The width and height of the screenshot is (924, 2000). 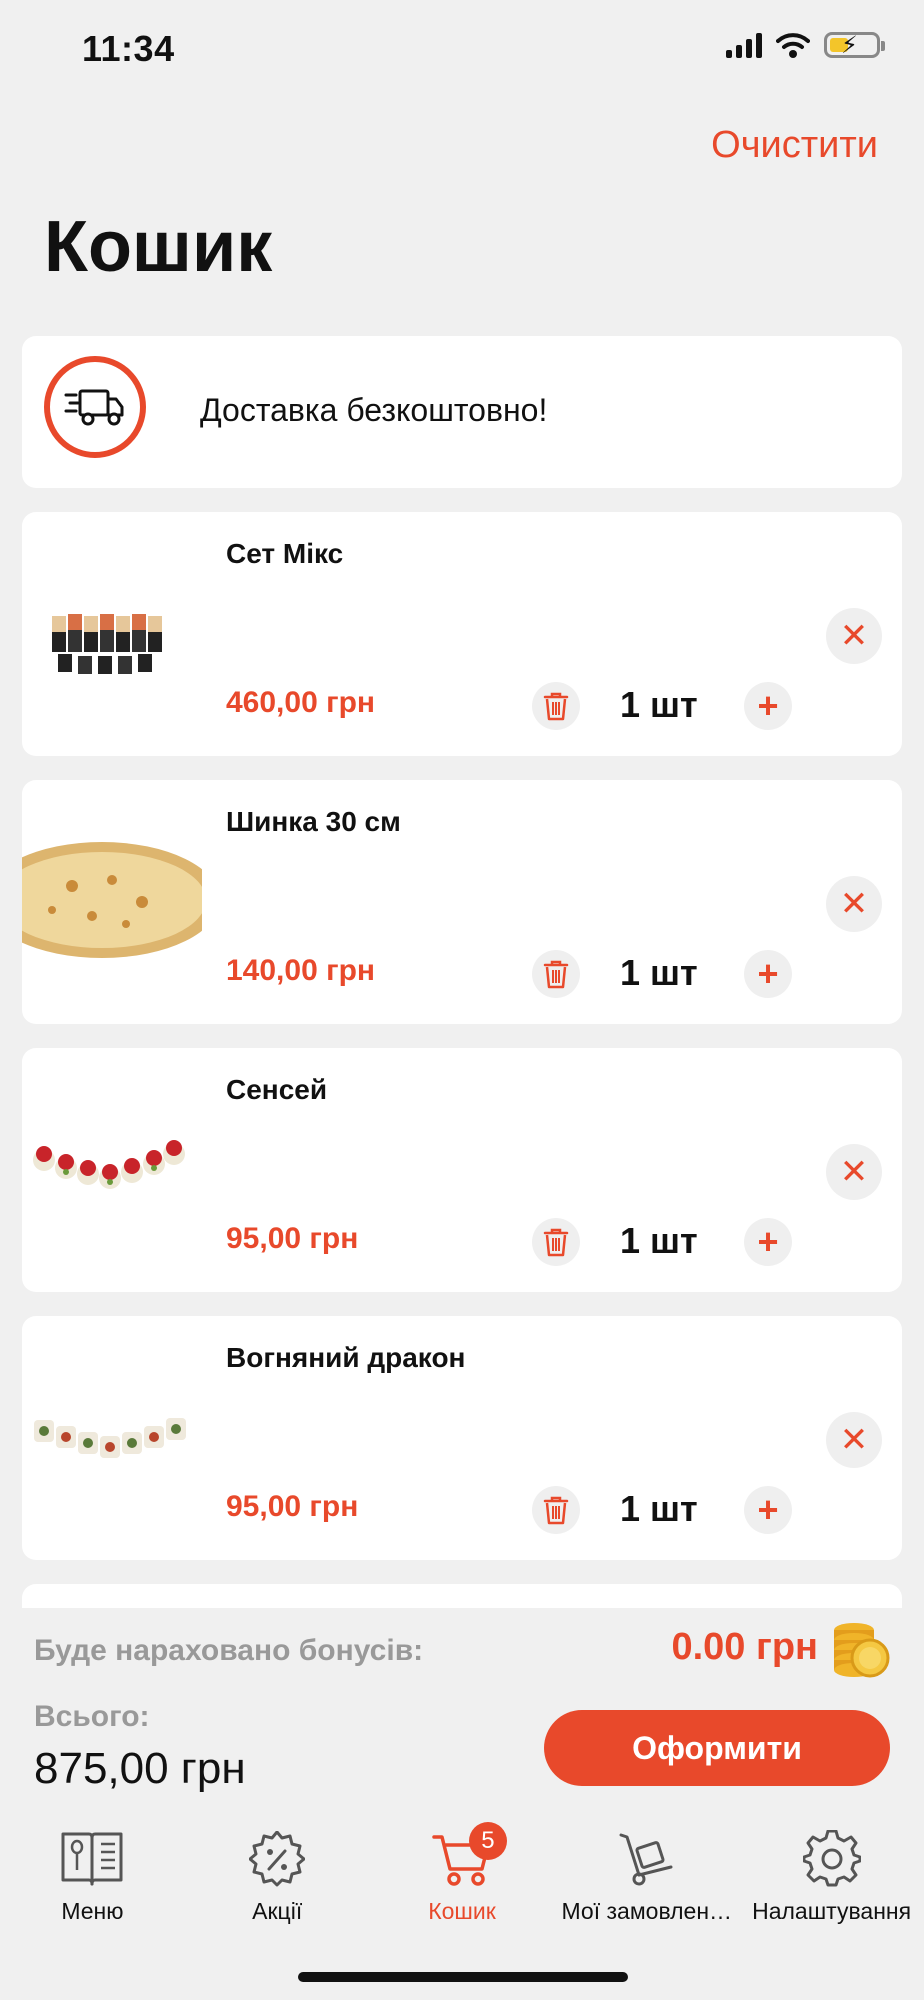 I want to click on item-name: Сенсей, so click(x=277, y=1089).